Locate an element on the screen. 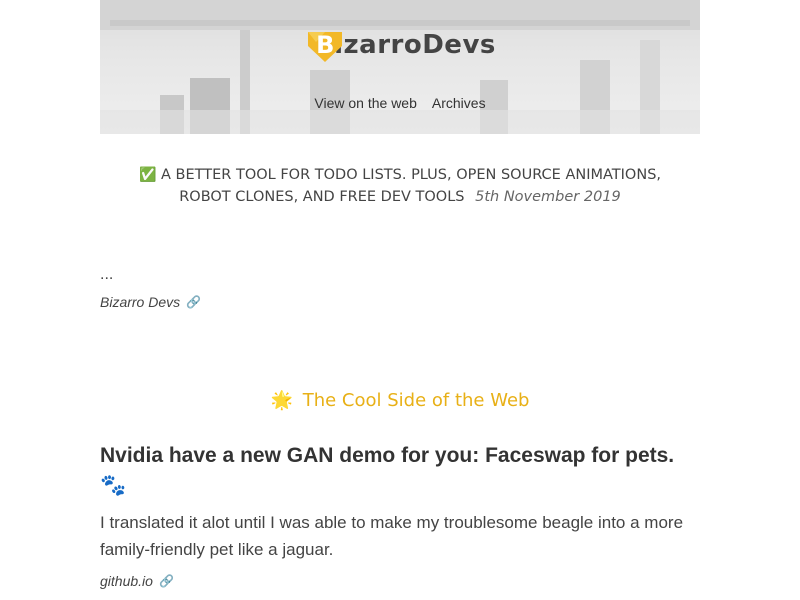 The image size is (800, 600). diamond-logo-icon: B is located at coordinates (325, 45).